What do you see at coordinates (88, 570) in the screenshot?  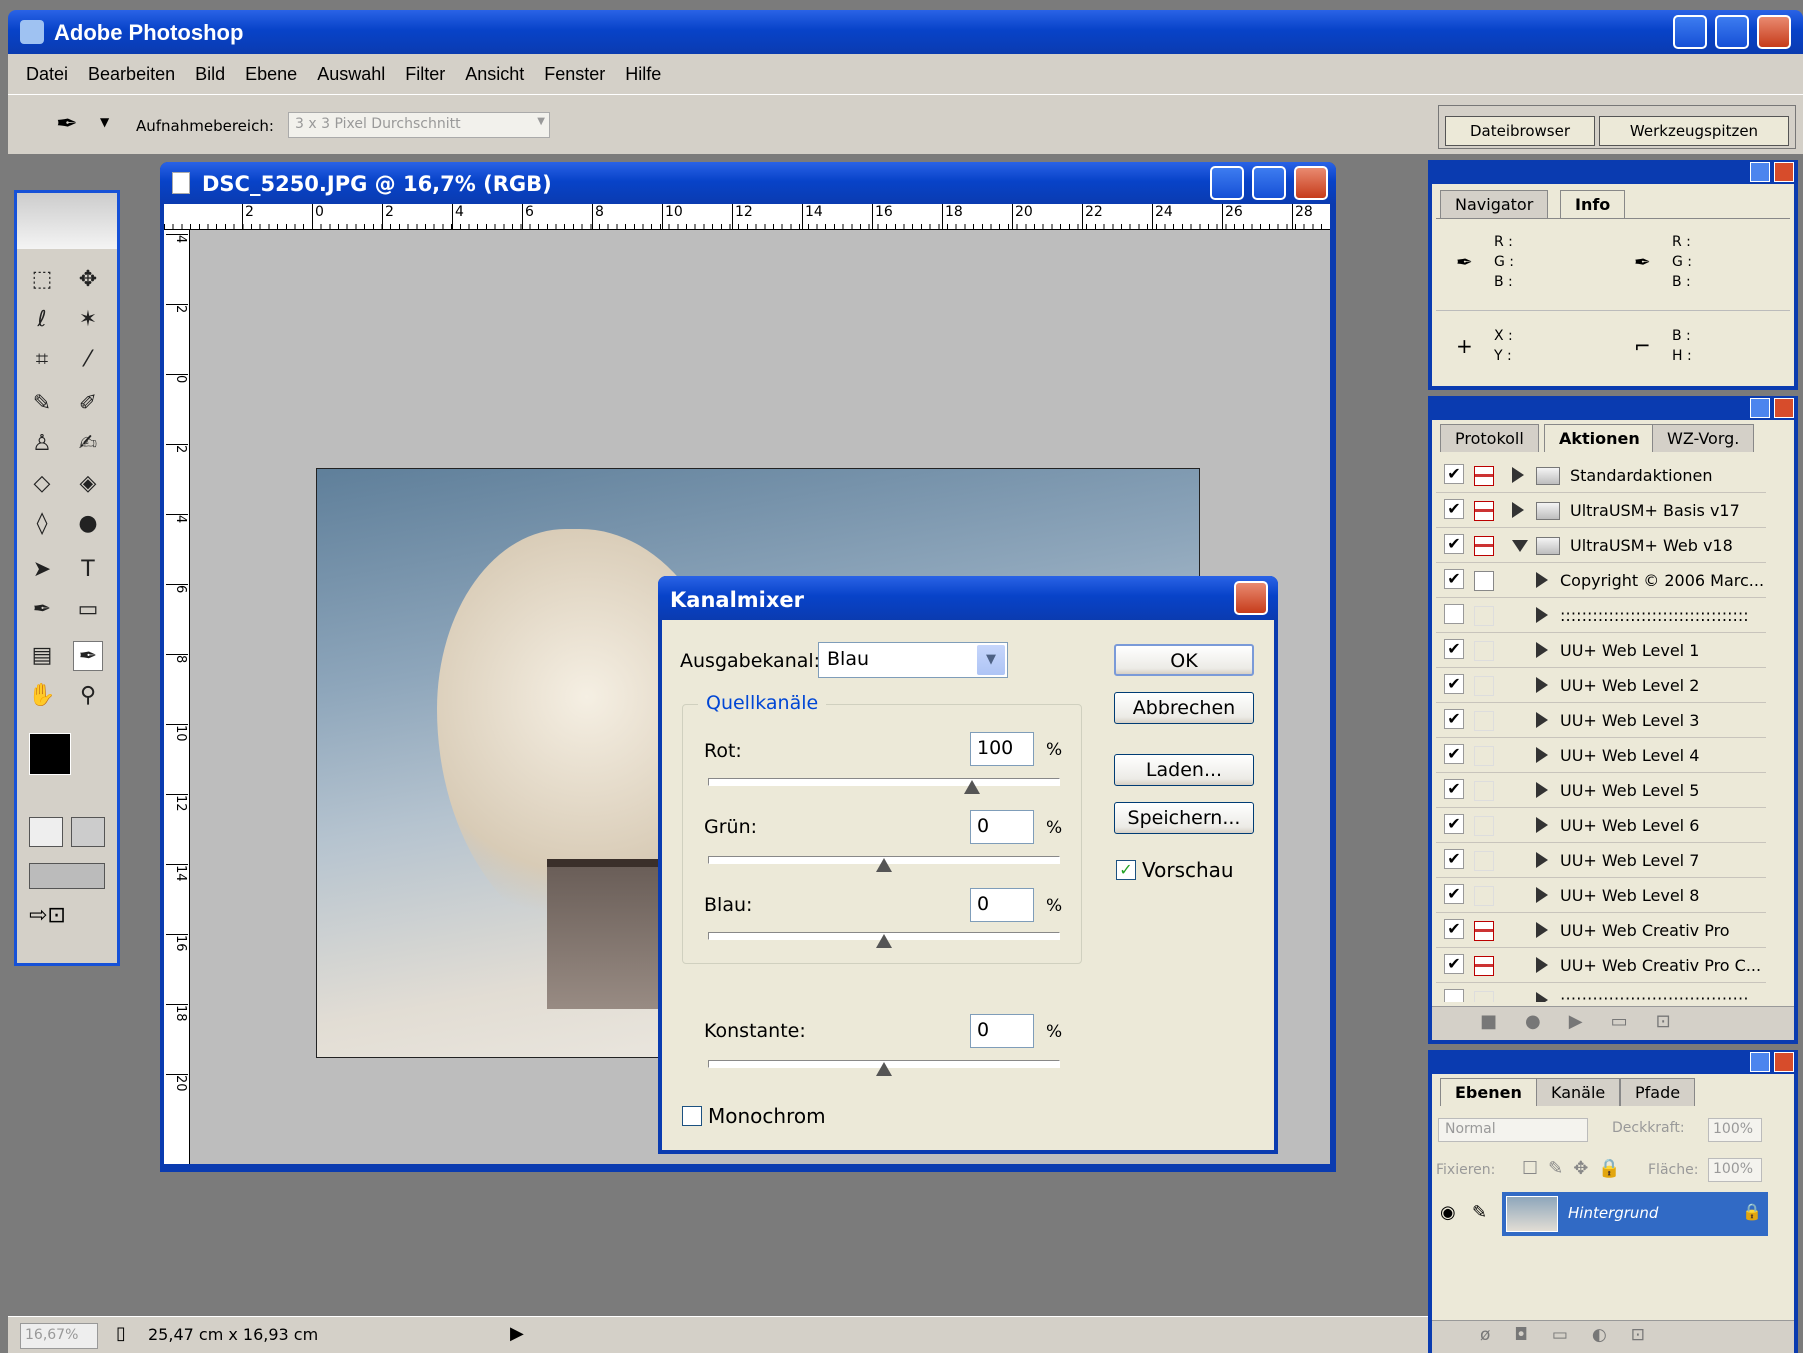 I see `type-tool-icon: T` at bounding box center [88, 570].